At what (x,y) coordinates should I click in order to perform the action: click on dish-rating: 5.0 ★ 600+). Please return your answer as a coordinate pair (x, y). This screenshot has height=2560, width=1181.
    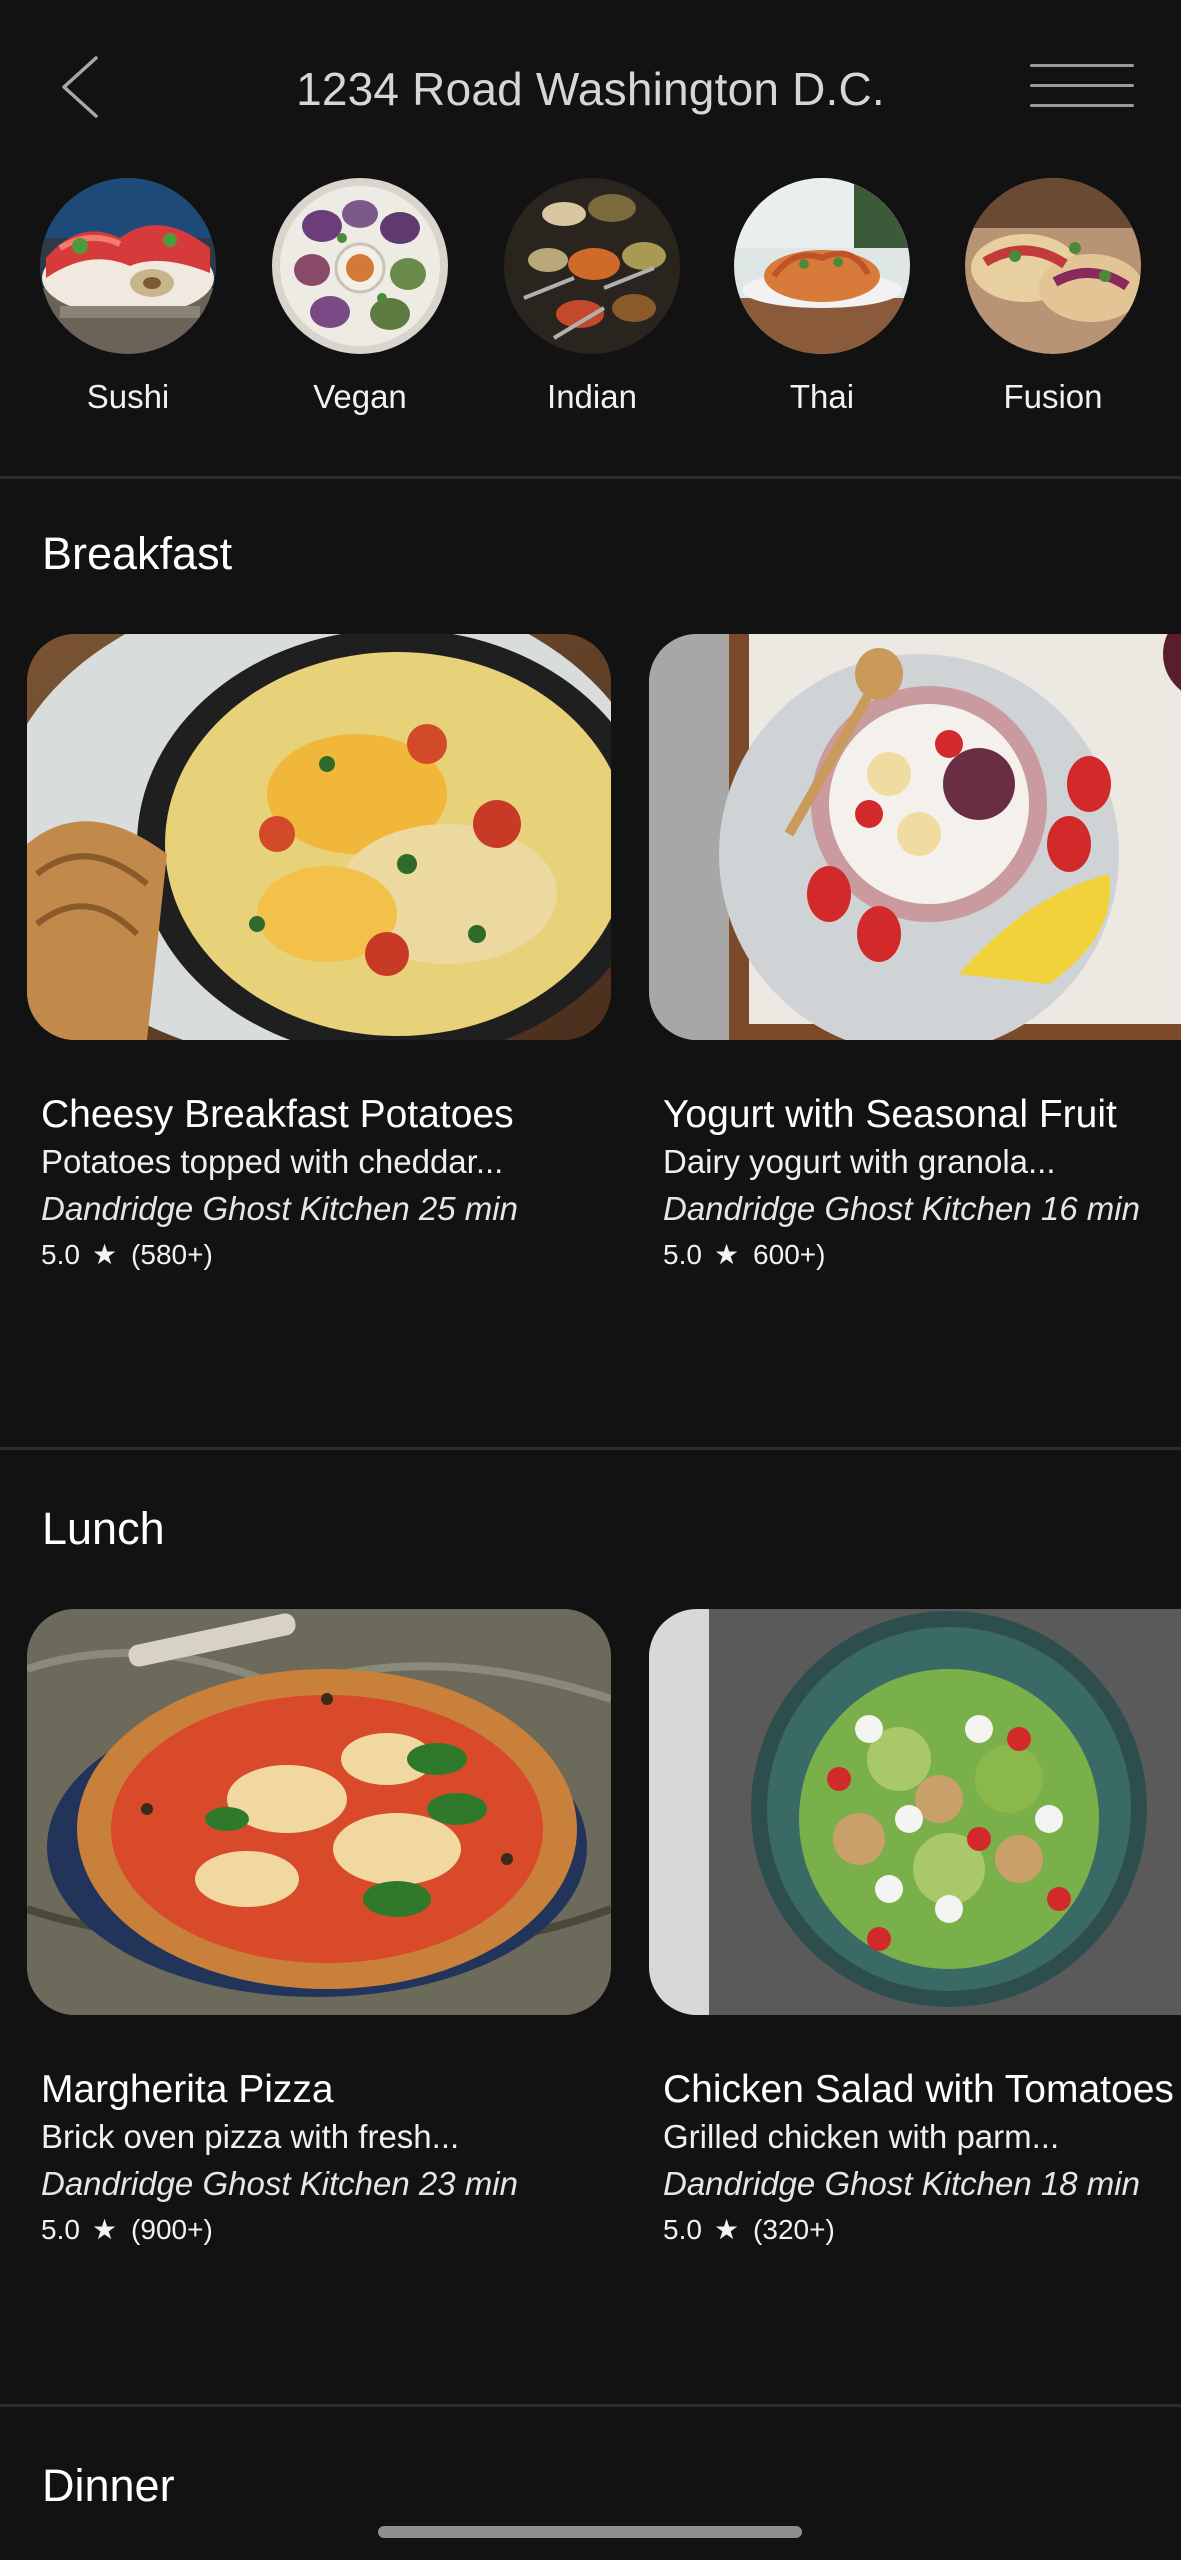
    Looking at the image, I should click on (922, 1255).